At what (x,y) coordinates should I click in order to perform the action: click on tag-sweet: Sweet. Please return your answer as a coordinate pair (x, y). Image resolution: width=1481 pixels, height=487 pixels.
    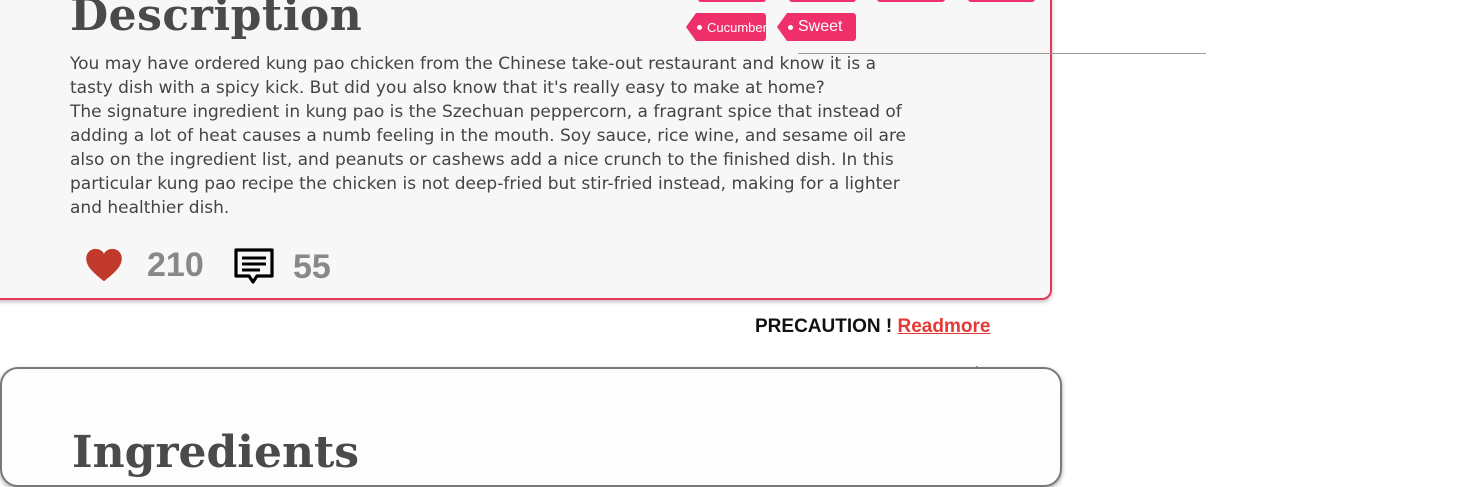
    Looking at the image, I should click on (816, 27).